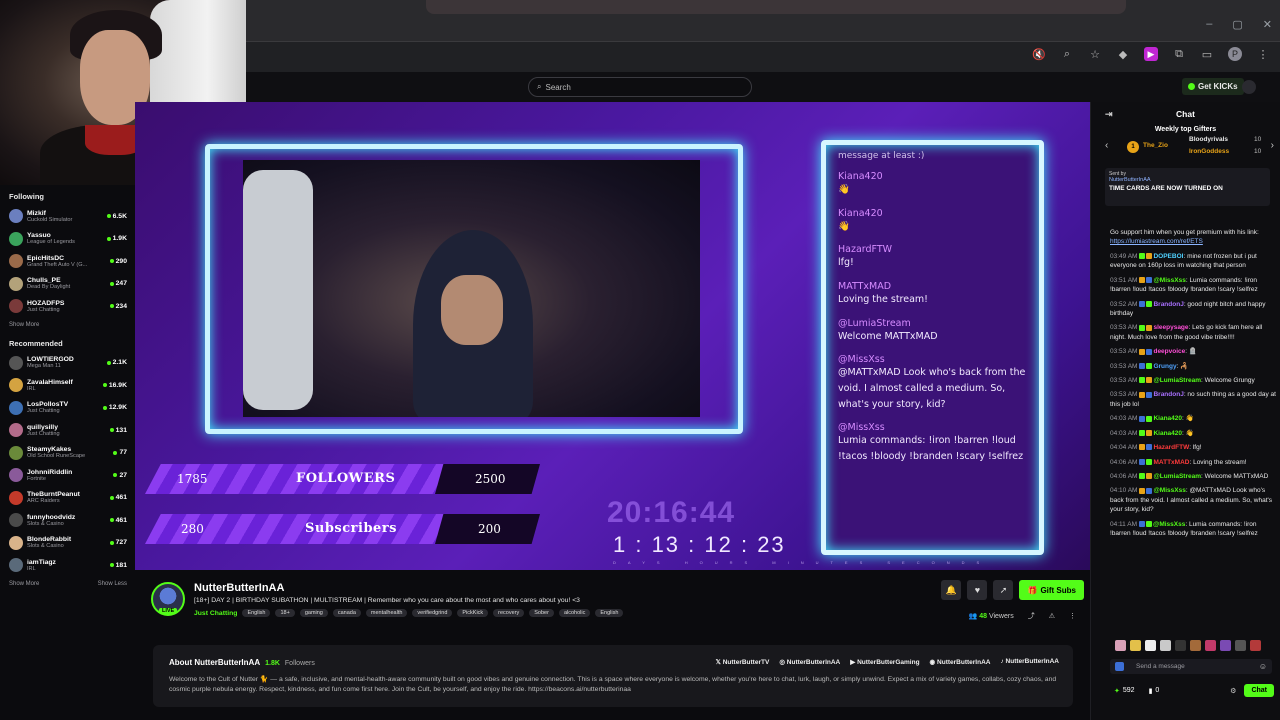 The height and width of the screenshot is (720, 1280). Describe the element at coordinates (1155, 145) in the screenshot. I see `gifter-1-name: The_Zio` at that location.